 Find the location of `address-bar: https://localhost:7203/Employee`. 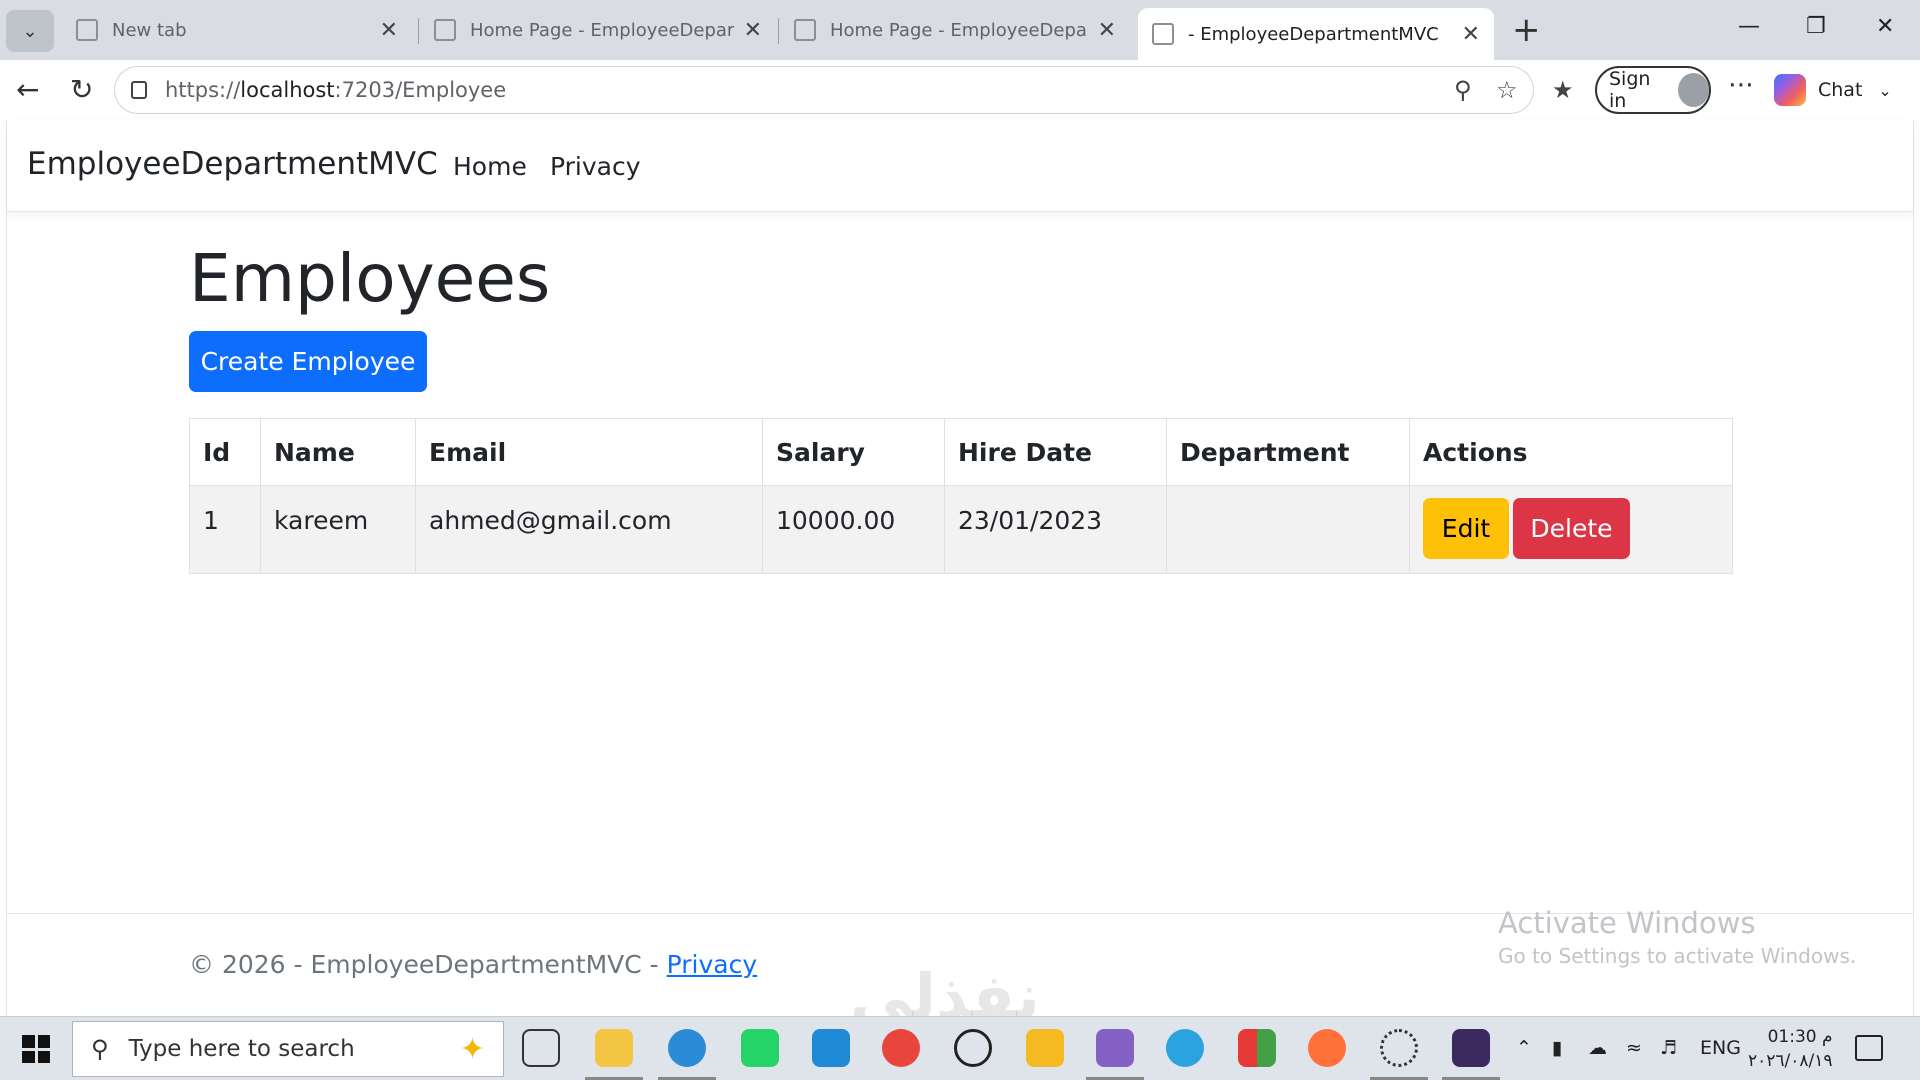

address-bar: https://localhost:7203/Employee is located at coordinates (824, 90).